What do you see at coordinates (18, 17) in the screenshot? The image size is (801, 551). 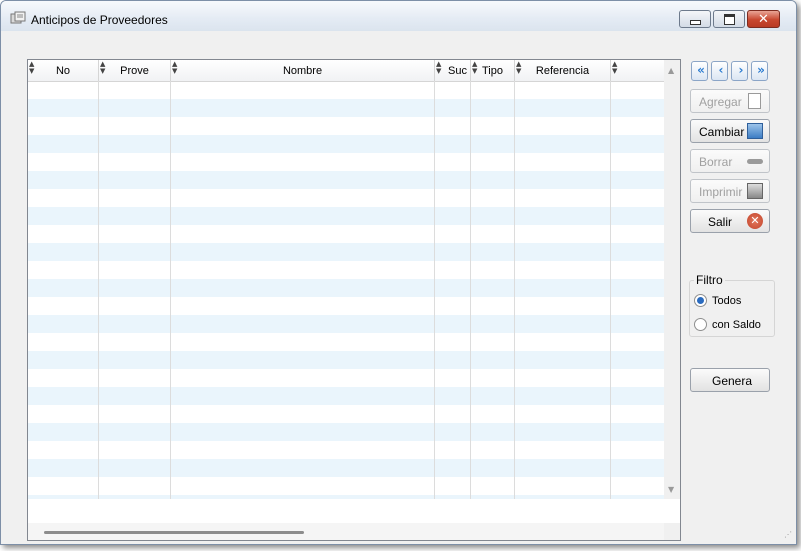 I see `app-icon` at bounding box center [18, 17].